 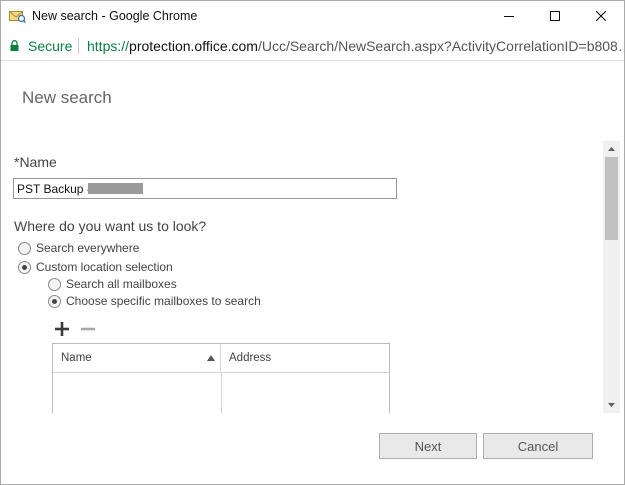 I want to click on address-separator, so click(x=78, y=46).